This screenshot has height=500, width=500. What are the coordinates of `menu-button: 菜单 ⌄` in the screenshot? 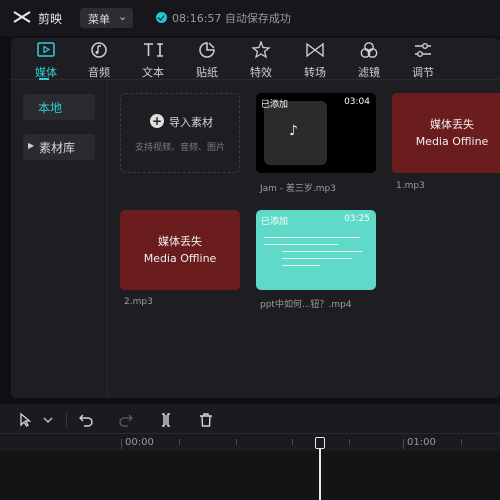 It's located at (106, 18).